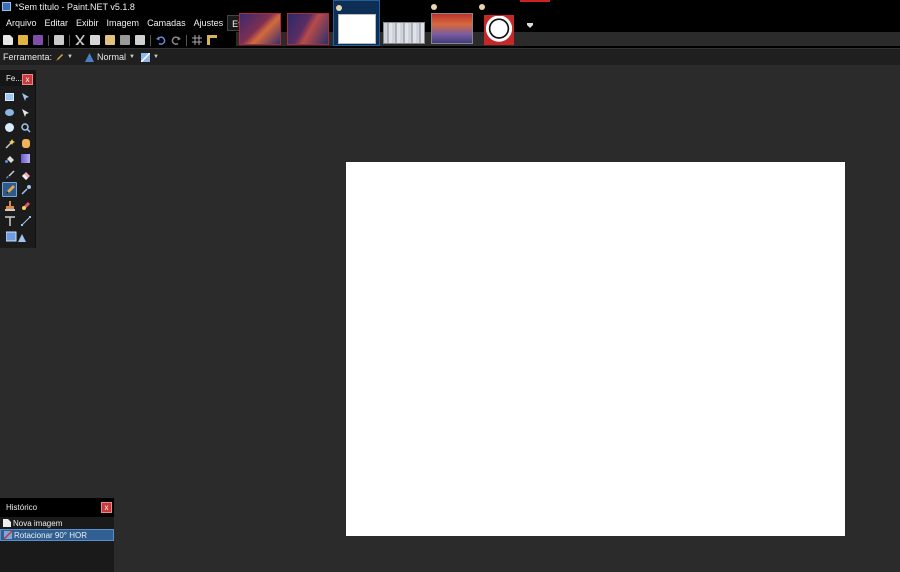 The image size is (900, 572). What do you see at coordinates (209, 23) in the screenshot?
I see `menu-ajustes: Ajustes` at bounding box center [209, 23].